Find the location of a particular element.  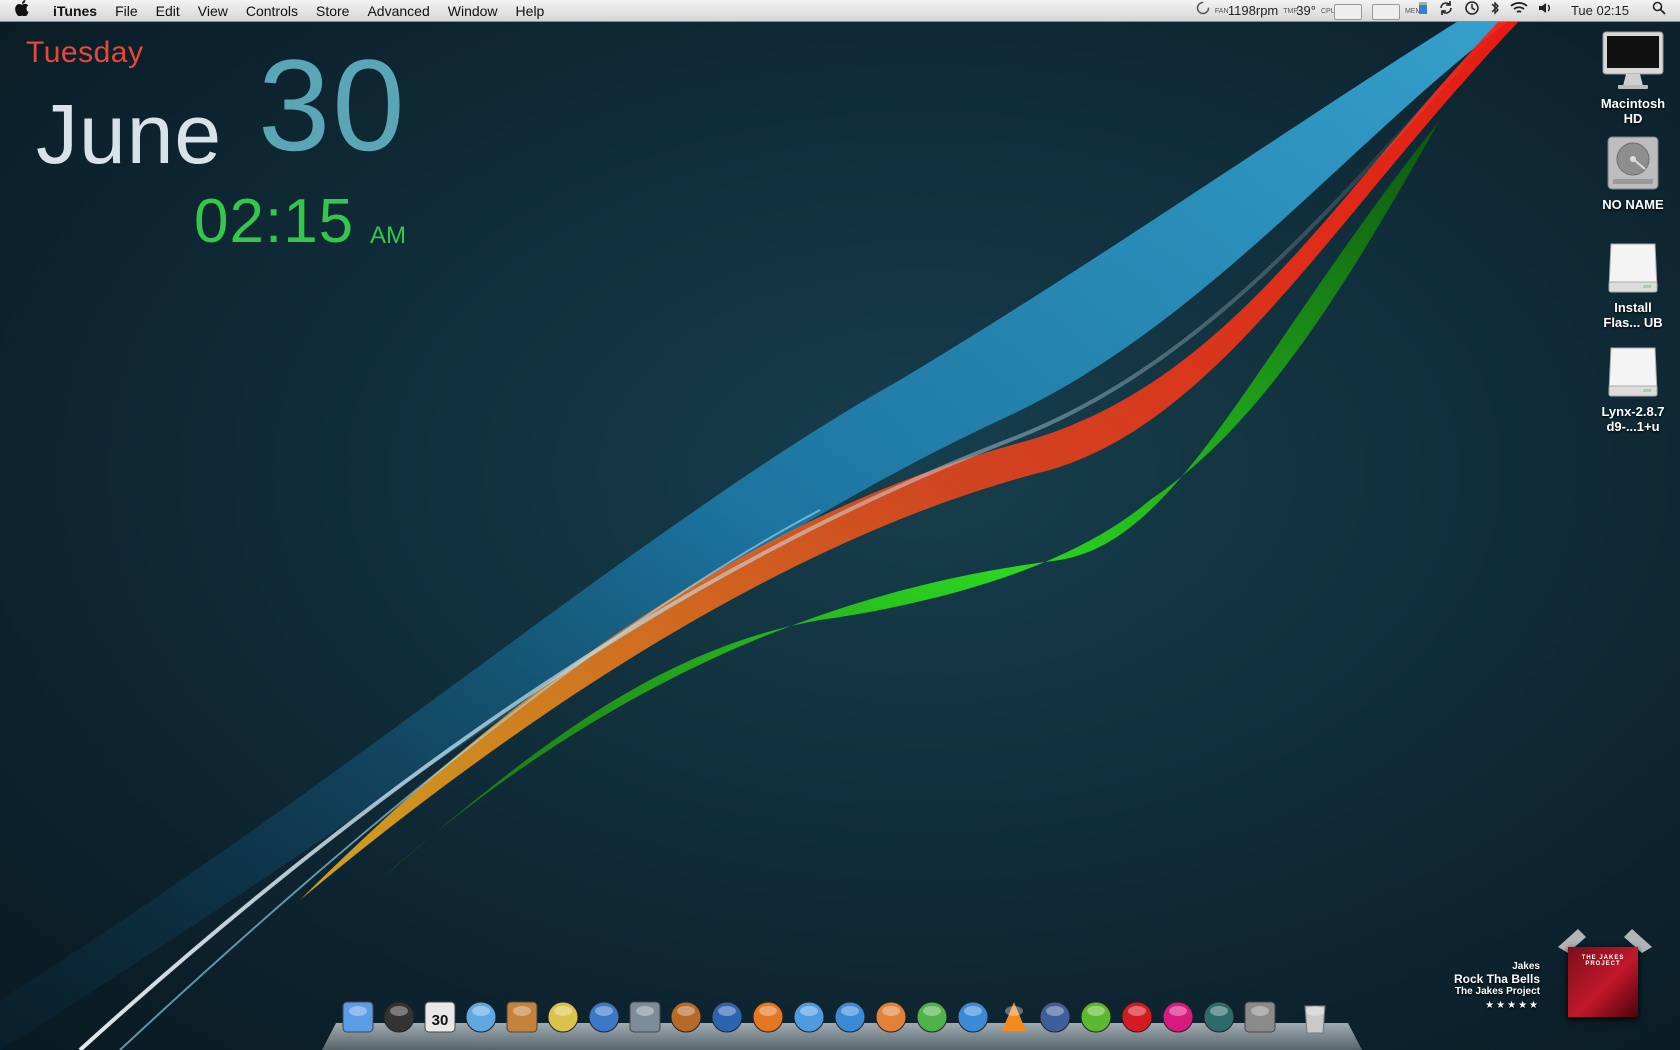

desktop-icon-label-line2: d9-...1+u is located at coordinates (1633, 426).